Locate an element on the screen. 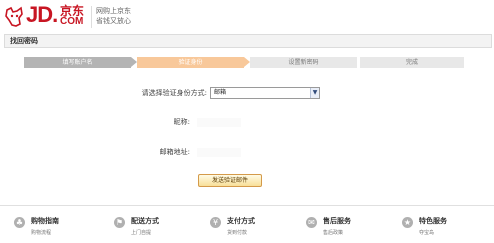 The width and height of the screenshot is (494, 243). slogan: 网购上京东 省钱又放心 is located at coordinates (113, 16).